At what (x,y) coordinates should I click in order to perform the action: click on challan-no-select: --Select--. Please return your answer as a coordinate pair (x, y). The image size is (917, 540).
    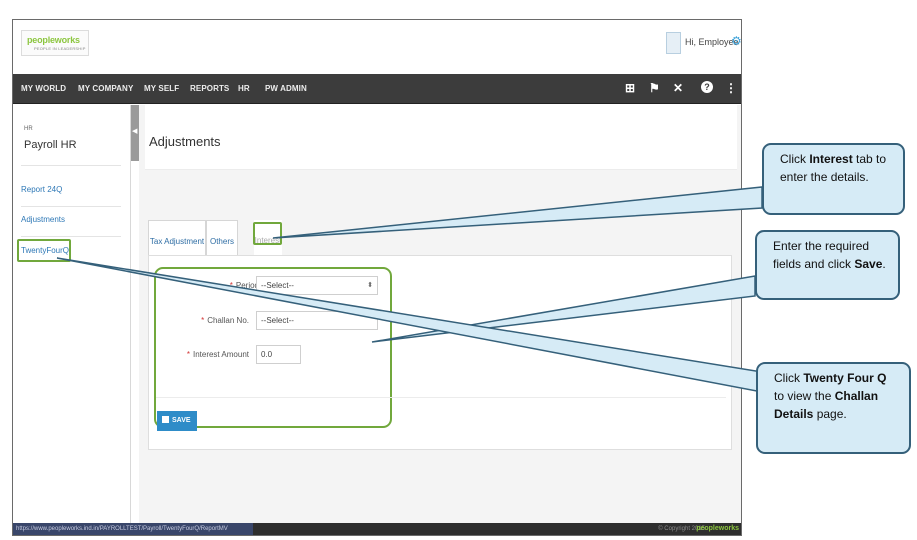
    Looking at the image, I should click on (317, 320).